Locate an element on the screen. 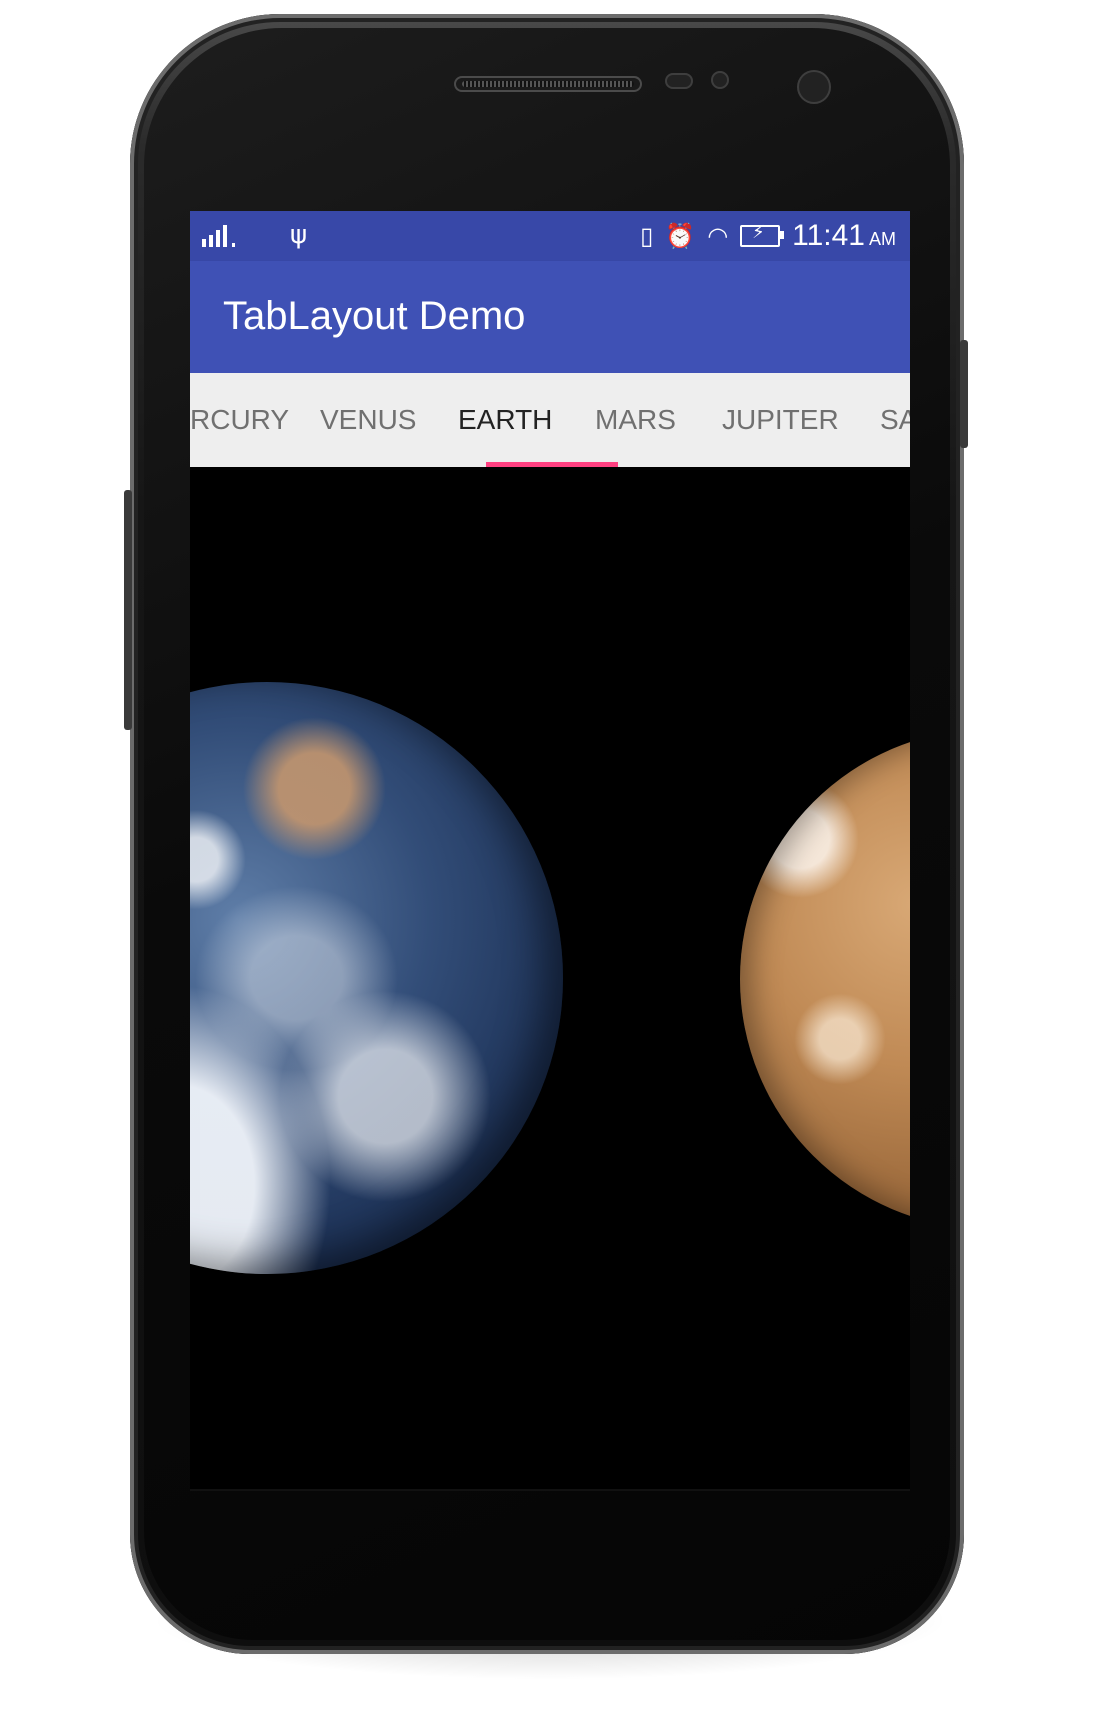 This screenshot has height=1709, width=1101. proximity-sensor is located at coordinates (679, 81).